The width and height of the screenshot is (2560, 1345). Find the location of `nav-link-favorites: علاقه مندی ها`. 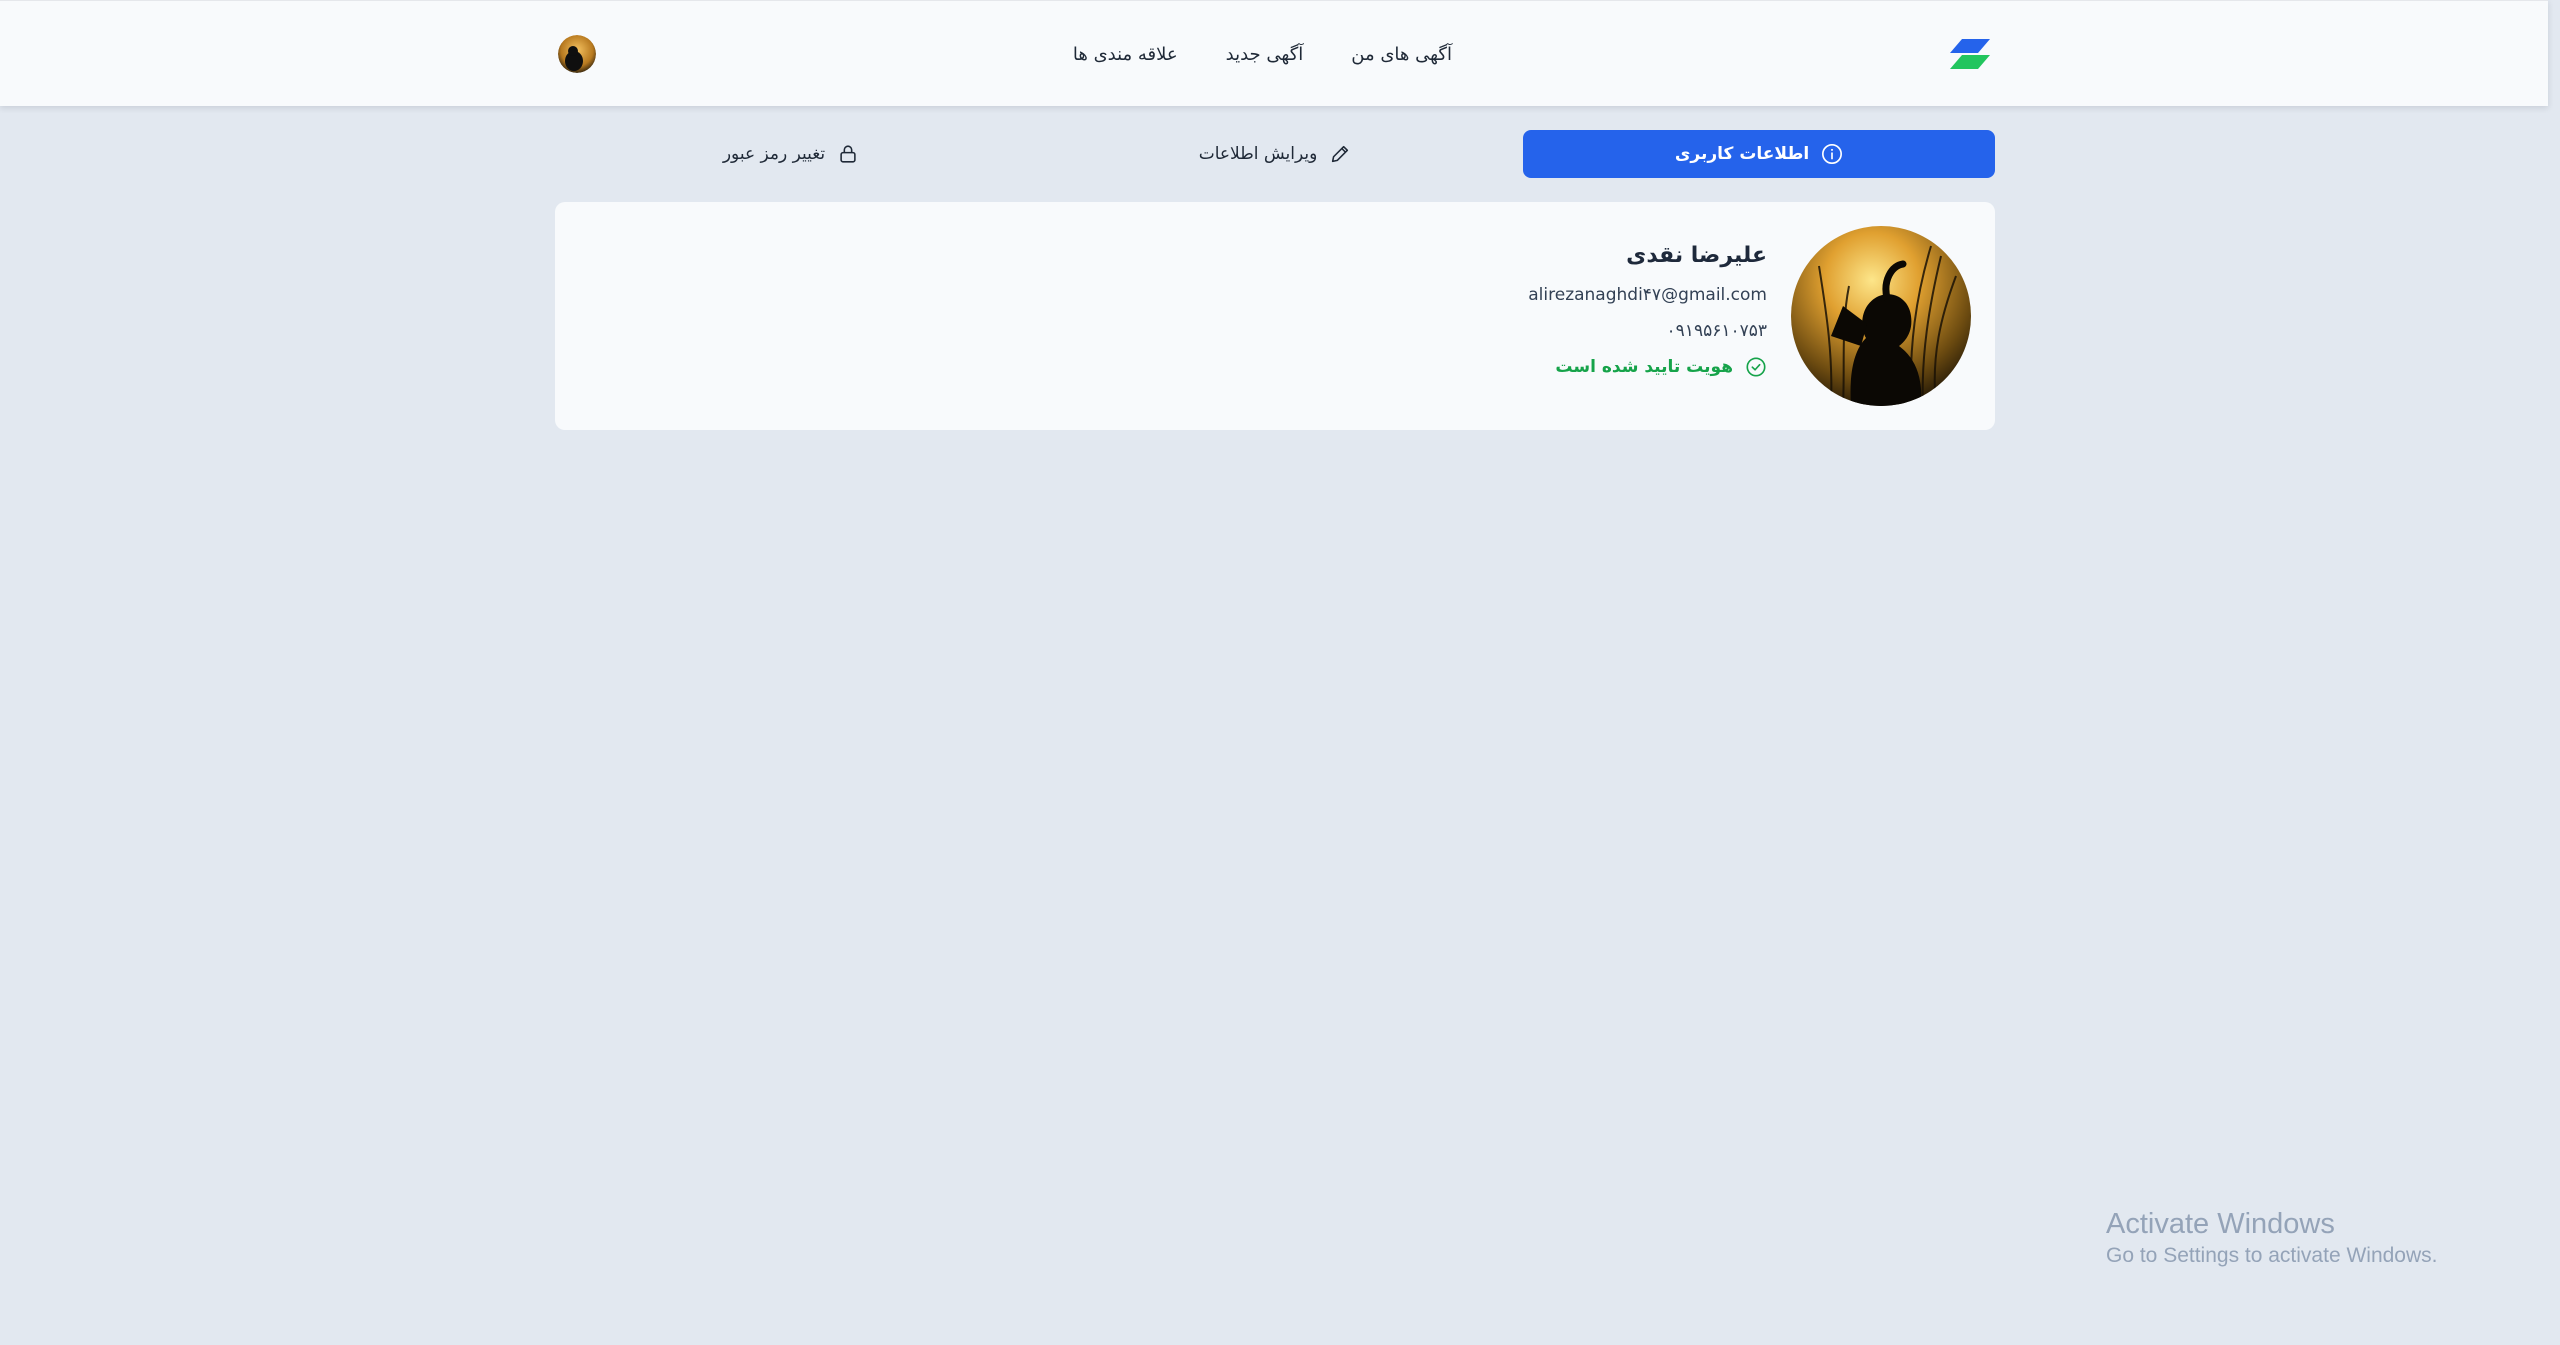

nav-link-favorites: علاقه مندی ها is located at coordinates (1125, 54).